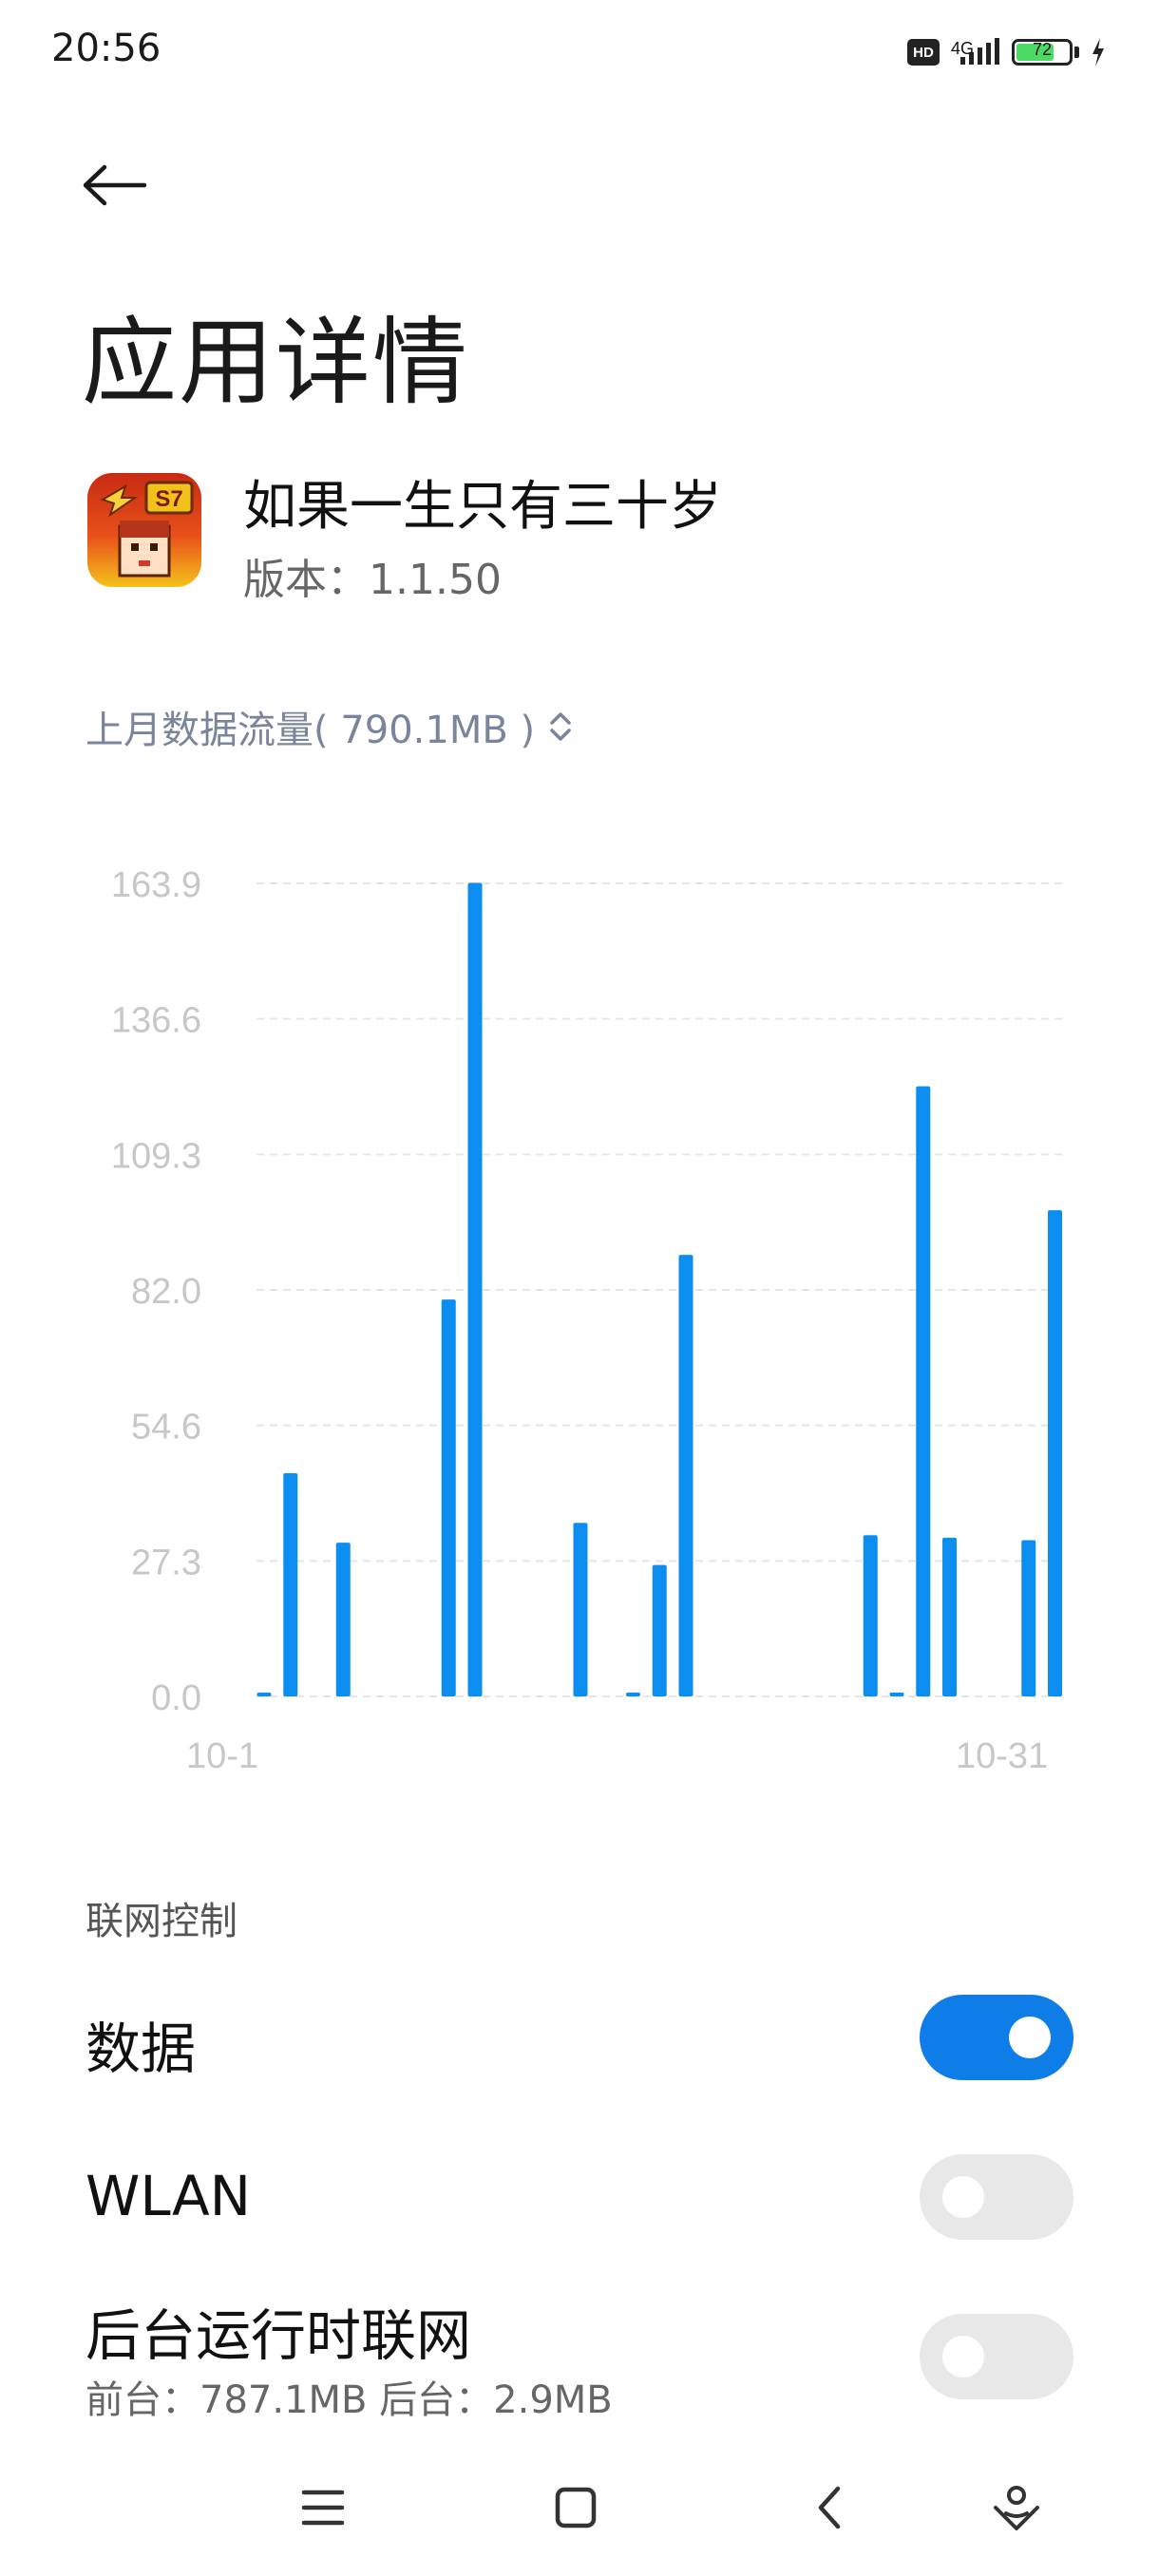 The height and width of the screenshot is (2576, 1159). Describe the element at coordinates (1076, 52) in the screenshot. I see `battery-cap` at that location.